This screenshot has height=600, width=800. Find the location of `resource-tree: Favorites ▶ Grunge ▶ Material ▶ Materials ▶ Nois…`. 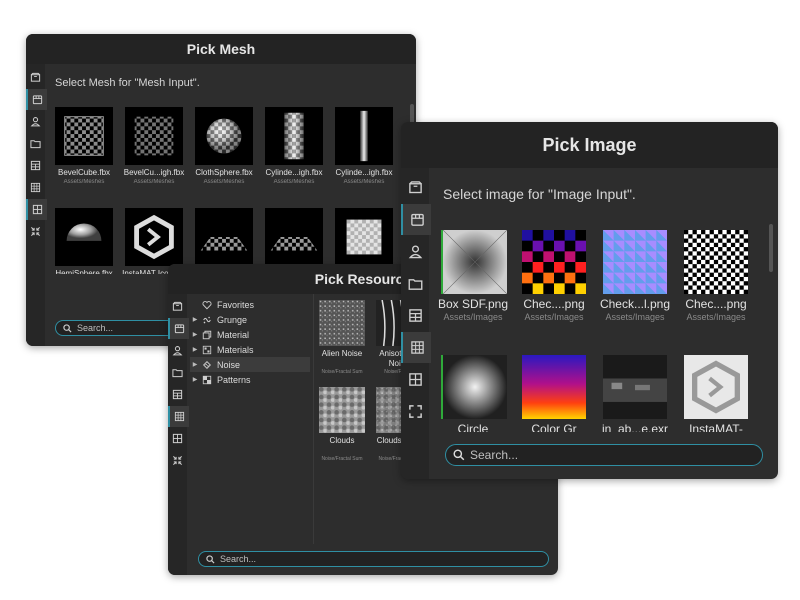

resource-tree: Favorites ▶ Grunge ▶ Material ▶ Materials ▶ Nois… is located at coordinates (250, 354).